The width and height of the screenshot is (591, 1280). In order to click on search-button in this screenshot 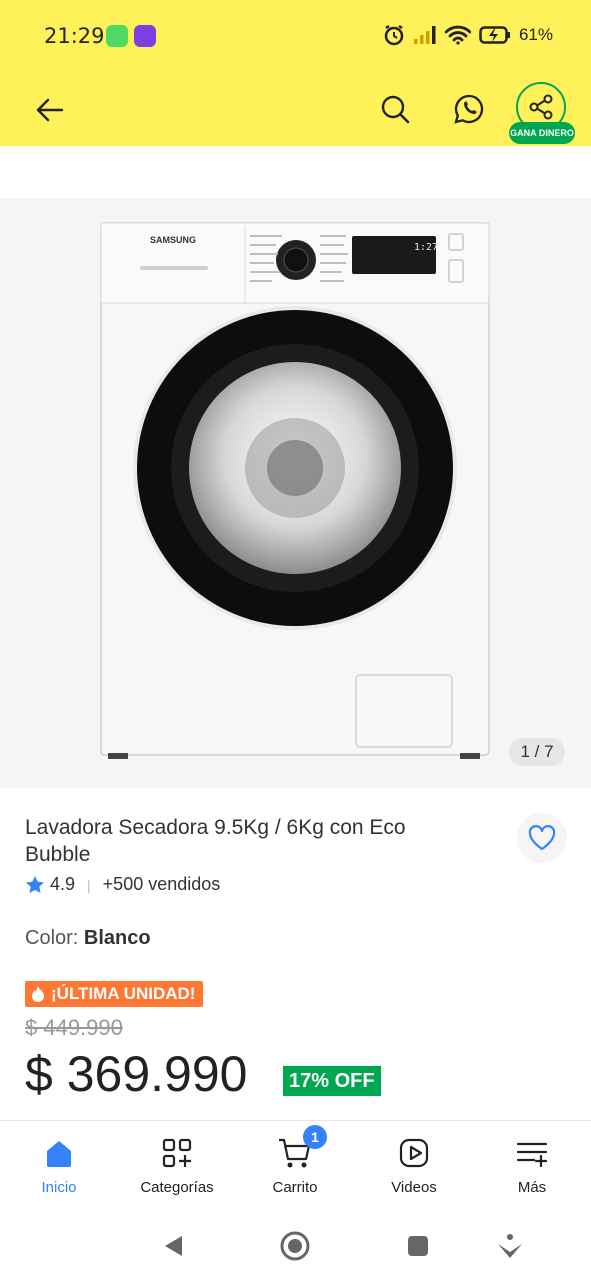, I will do `click(395, 109)`.